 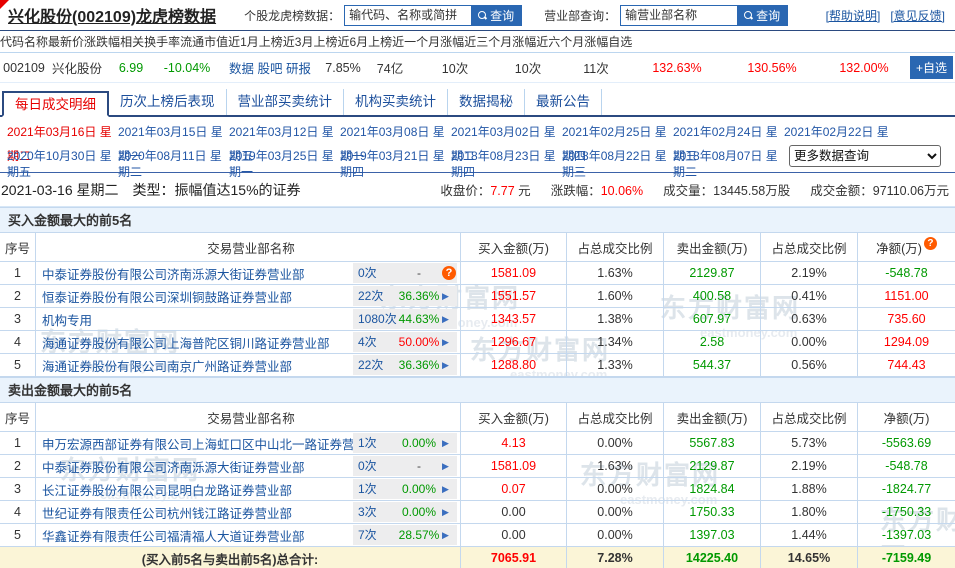 I want to click on date-link: 2021年03月08日 星, so click(x=392, y=131).